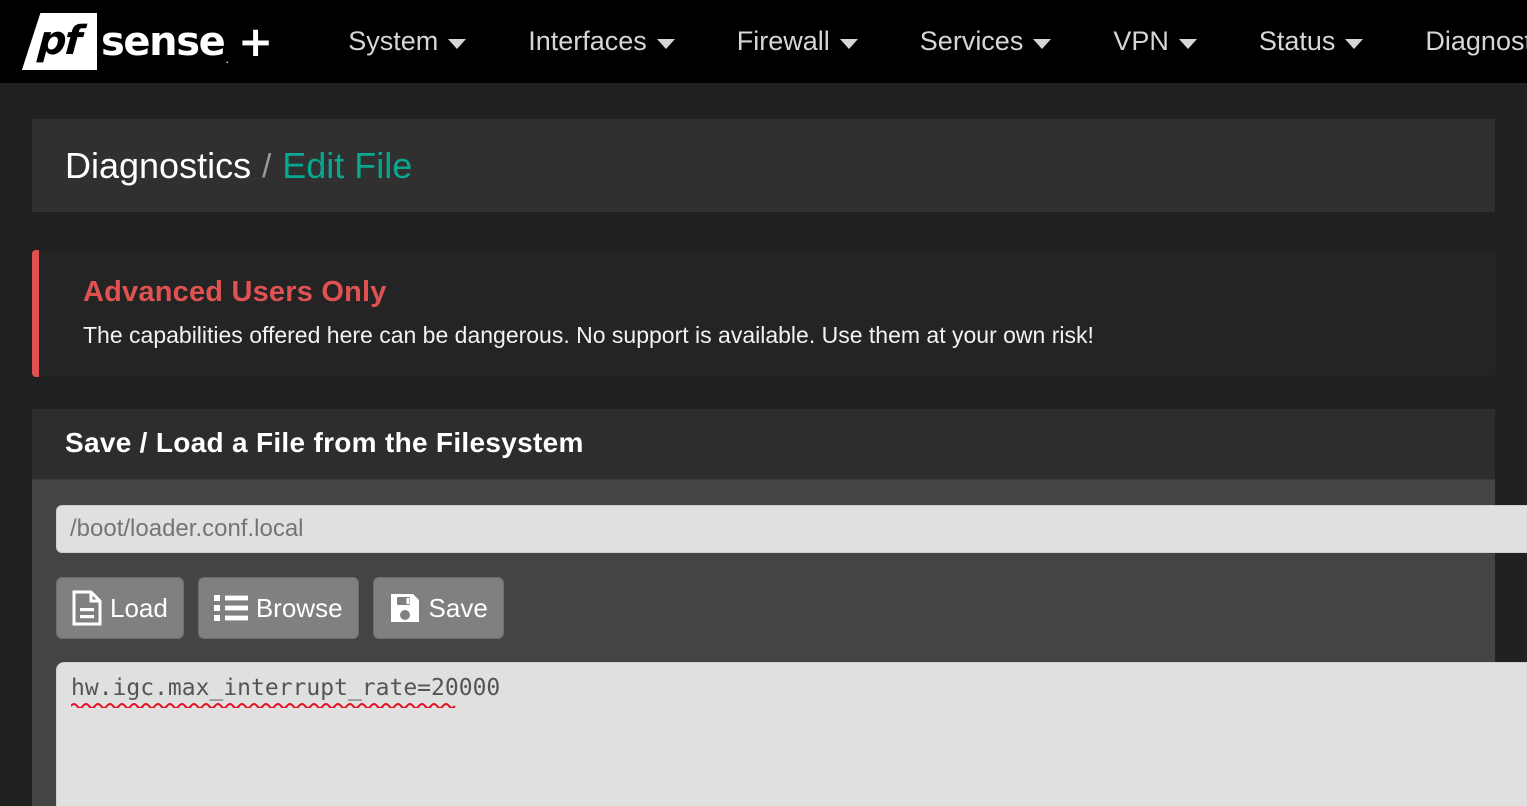  What do you see at coordinates (1141, 41) in the screenshot?
I see `nav-item-label: VPN` at bounding box center [1141, 41].